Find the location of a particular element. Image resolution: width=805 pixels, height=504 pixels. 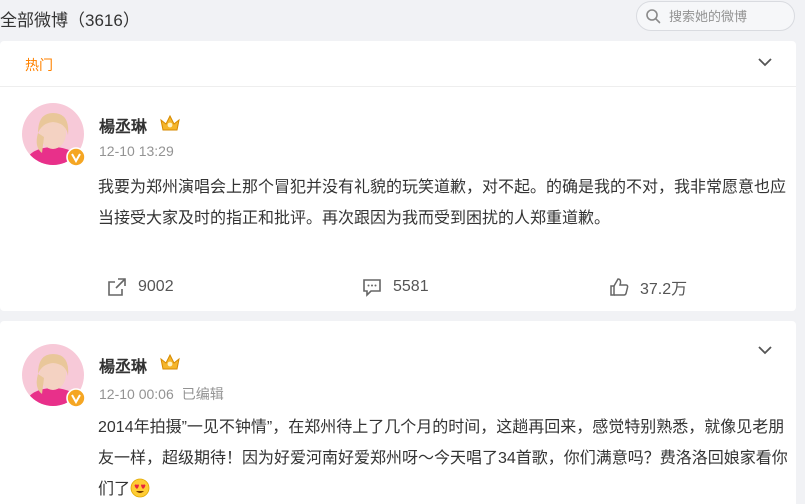

post-time: 12-10 13:29 is located at coordinates (136, 151).